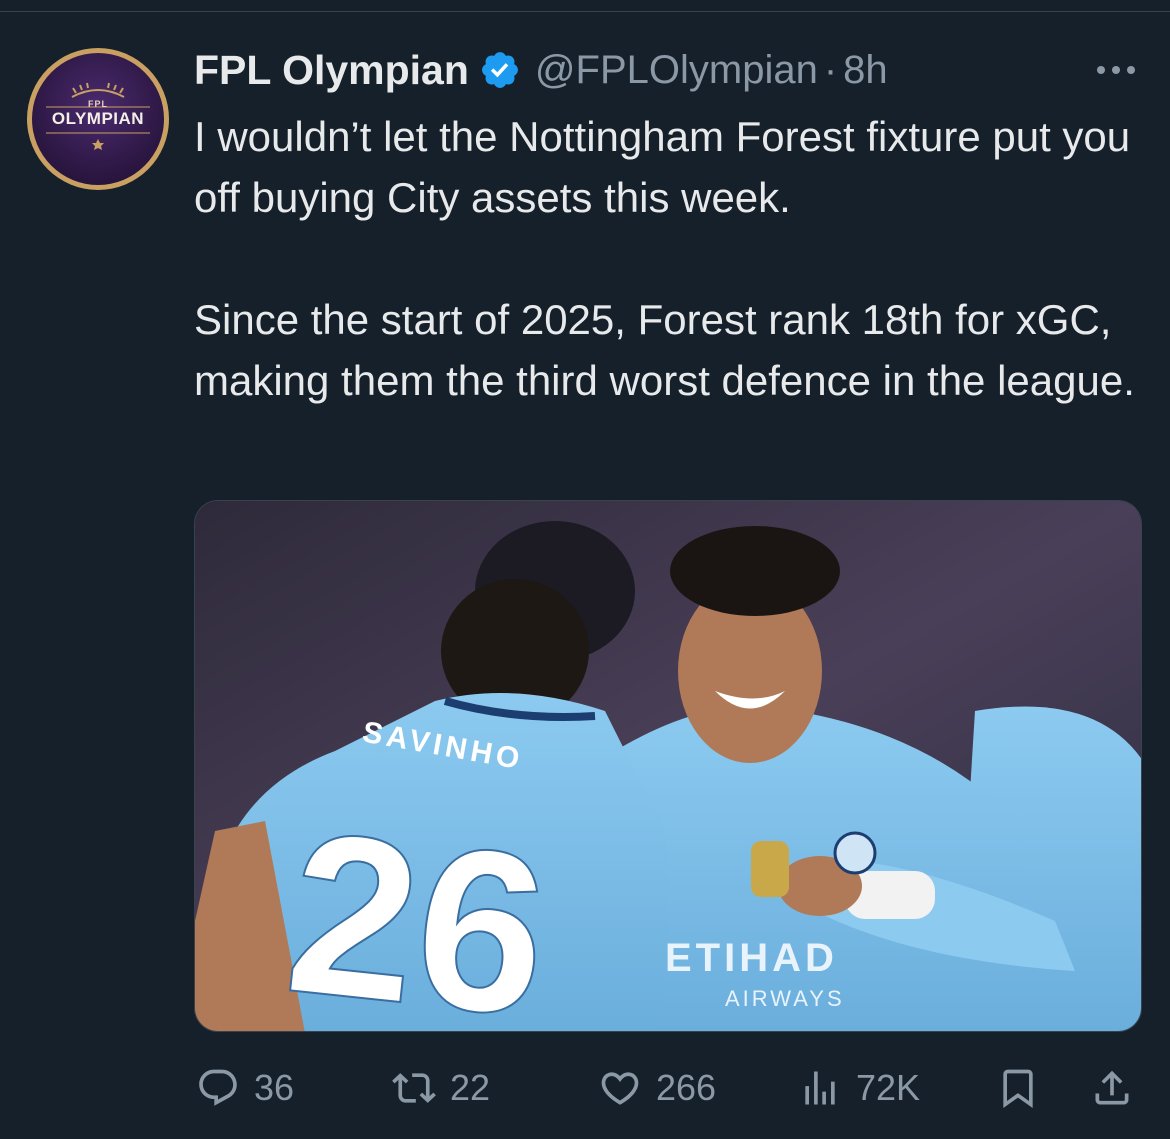  What do you see at coordinates (770, 869) in the screenshot?
I see `champions-badge` at bounding box center [770, 869].